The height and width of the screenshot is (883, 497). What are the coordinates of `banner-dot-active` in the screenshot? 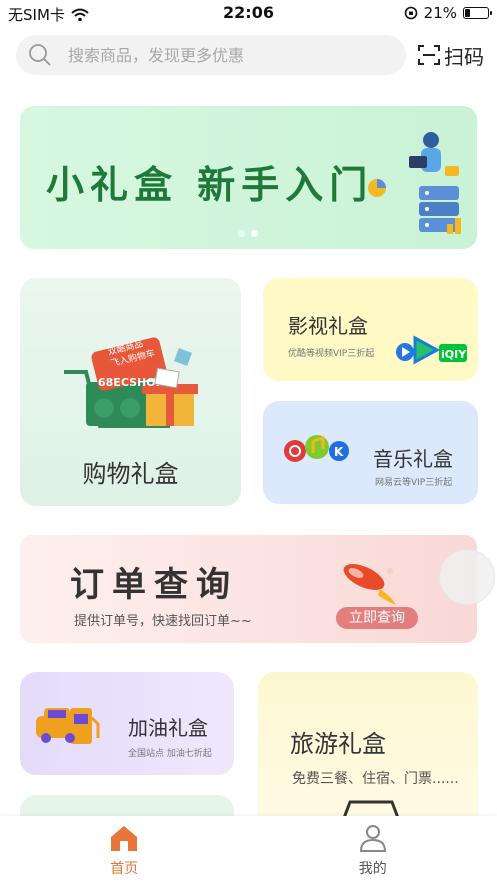 It's located at (254, 233).